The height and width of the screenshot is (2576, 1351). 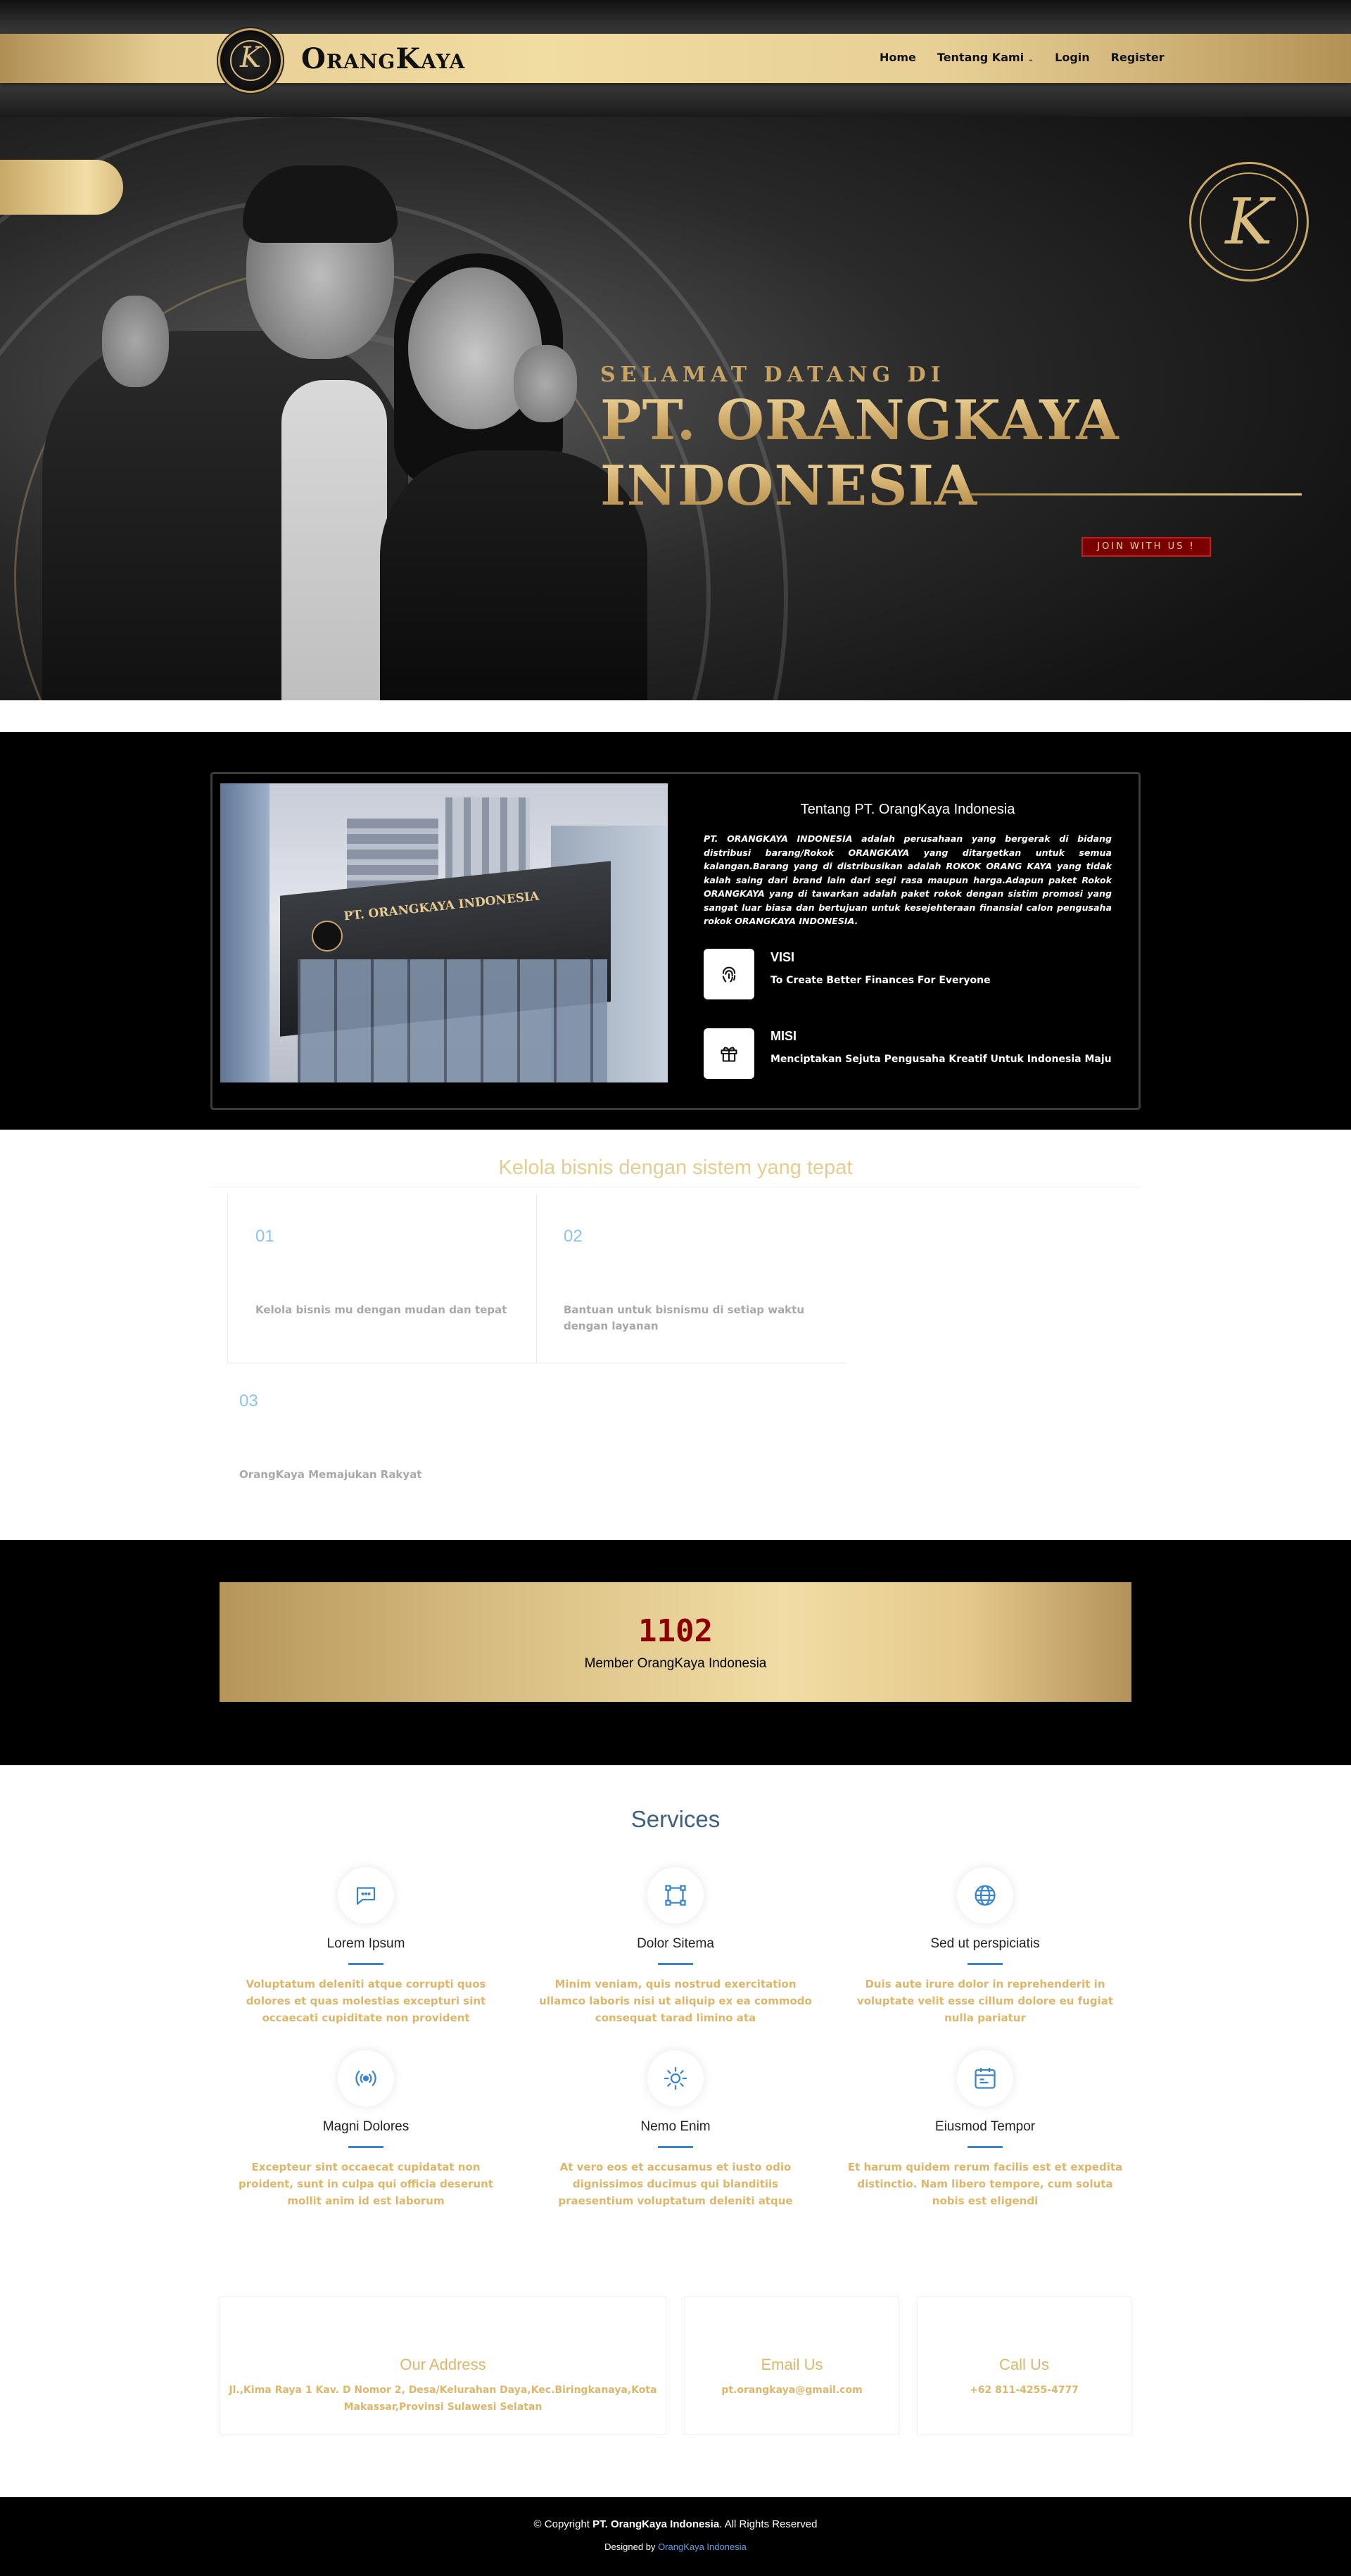 I want to click on credit-text: Designed by OrangKaya Indonesia, so click(x=675, y=2547).